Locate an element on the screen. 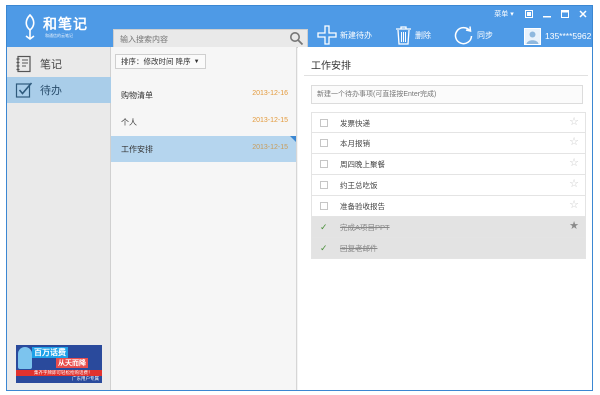  sync-icon is located at coordinates (463, 35).